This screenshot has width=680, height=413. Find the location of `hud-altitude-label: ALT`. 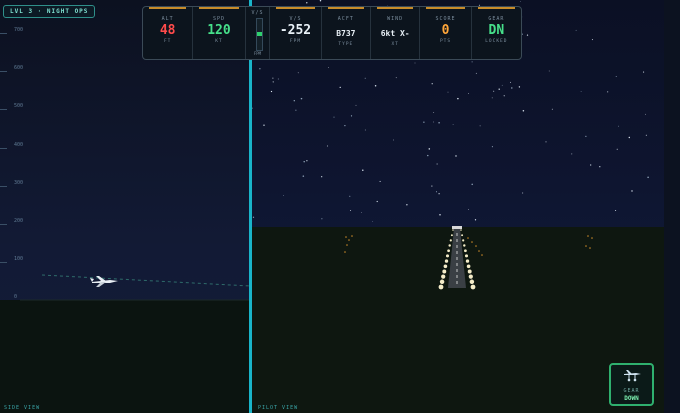

hud-altitude-label: ALT is located at coordinates (167, 19).